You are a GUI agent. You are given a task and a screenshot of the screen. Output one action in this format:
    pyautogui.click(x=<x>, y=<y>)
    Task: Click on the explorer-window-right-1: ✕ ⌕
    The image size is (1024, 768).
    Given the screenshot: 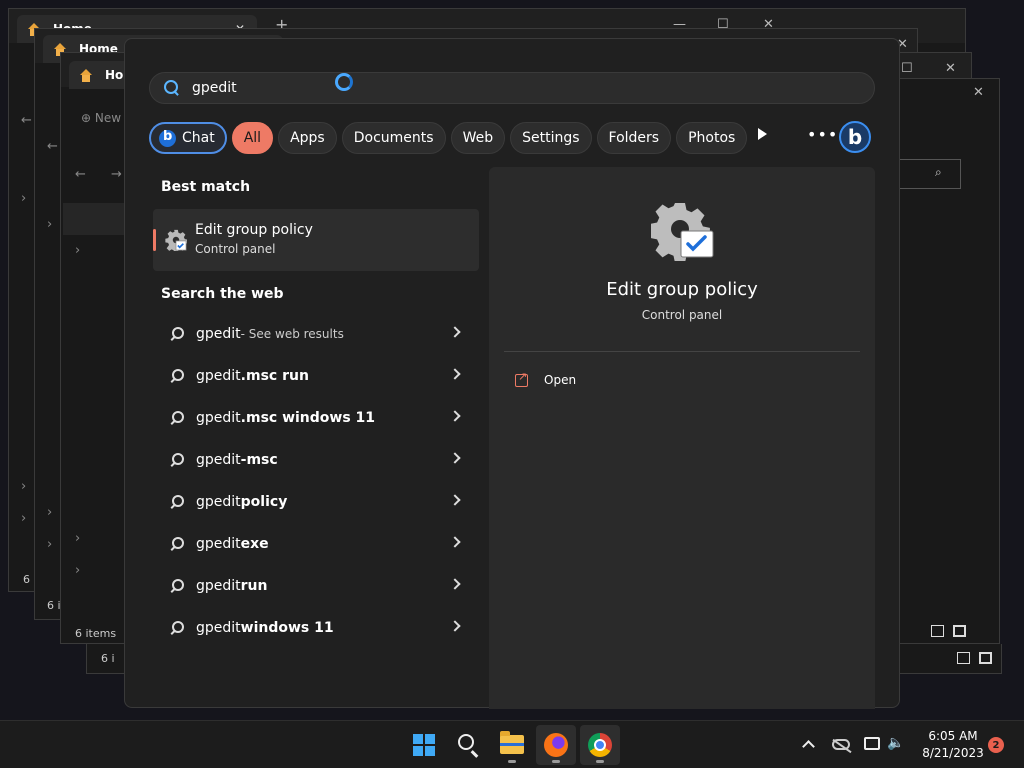 What is the action you would take?
    pyautogui.click(x=945, y=361)
    